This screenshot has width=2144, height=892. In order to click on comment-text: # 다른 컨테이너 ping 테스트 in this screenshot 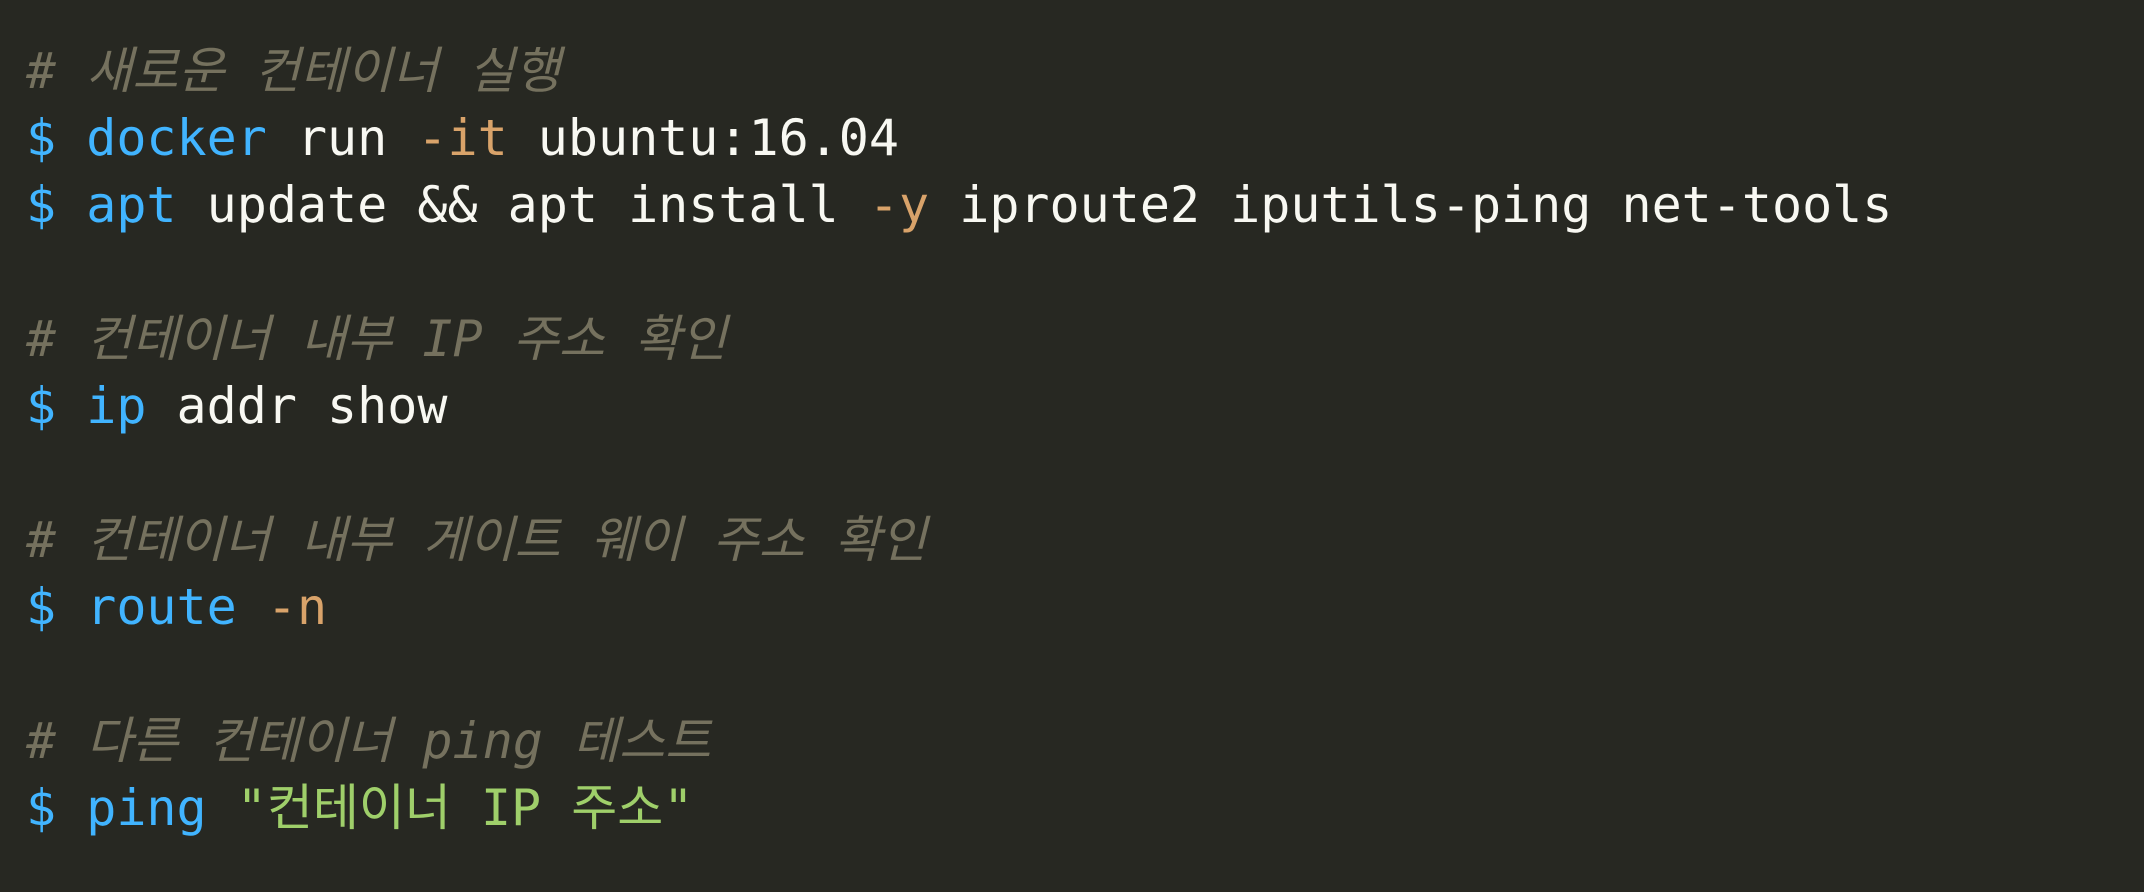, I will do `click(368, 741)`.